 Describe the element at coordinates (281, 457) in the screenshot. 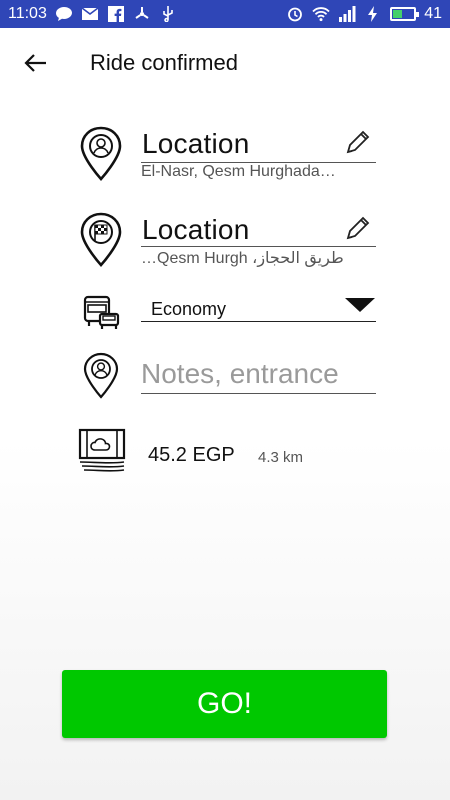

I see `trip-distance: 4.3 km` at that location.